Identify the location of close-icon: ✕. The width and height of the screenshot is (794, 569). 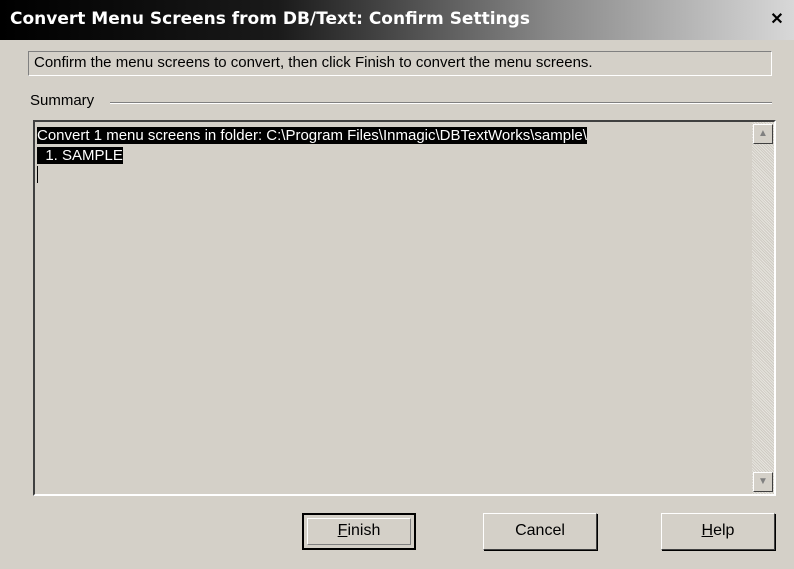
(777, 20).